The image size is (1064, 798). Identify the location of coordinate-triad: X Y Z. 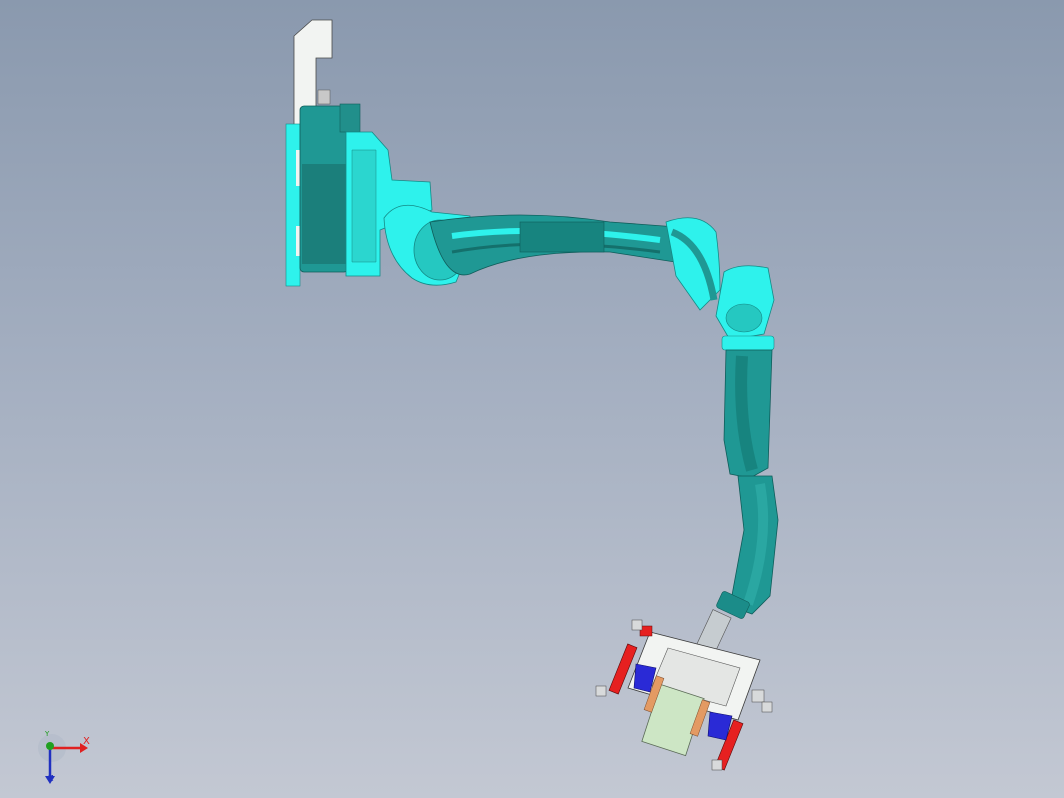
(71, 758).